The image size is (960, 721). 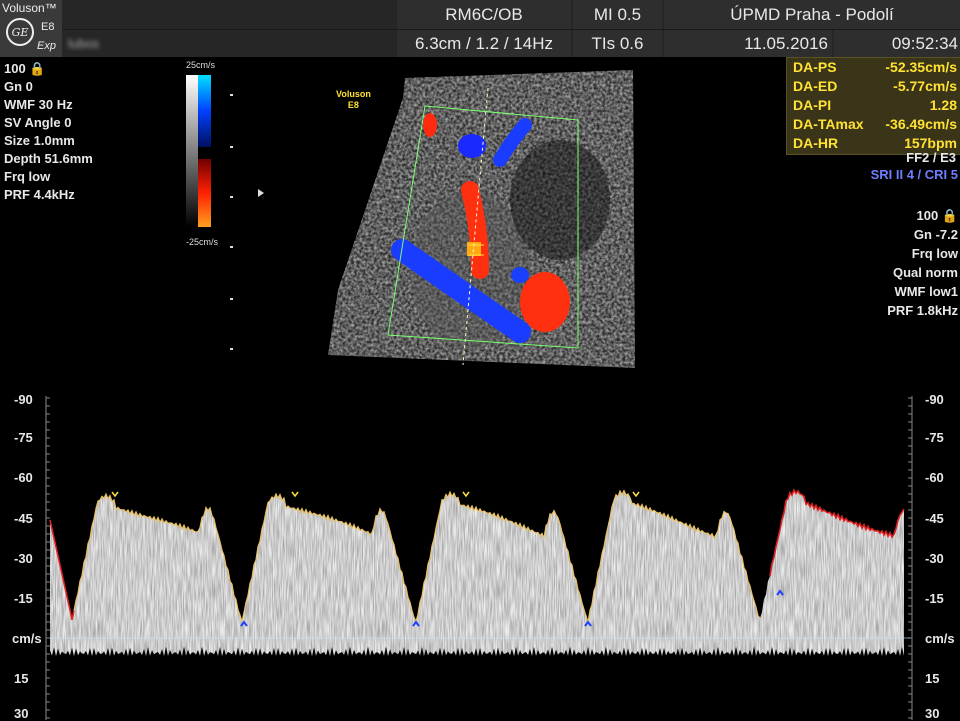 I want to click on date-label: 11.05.2016, so click(x=748, y=43).